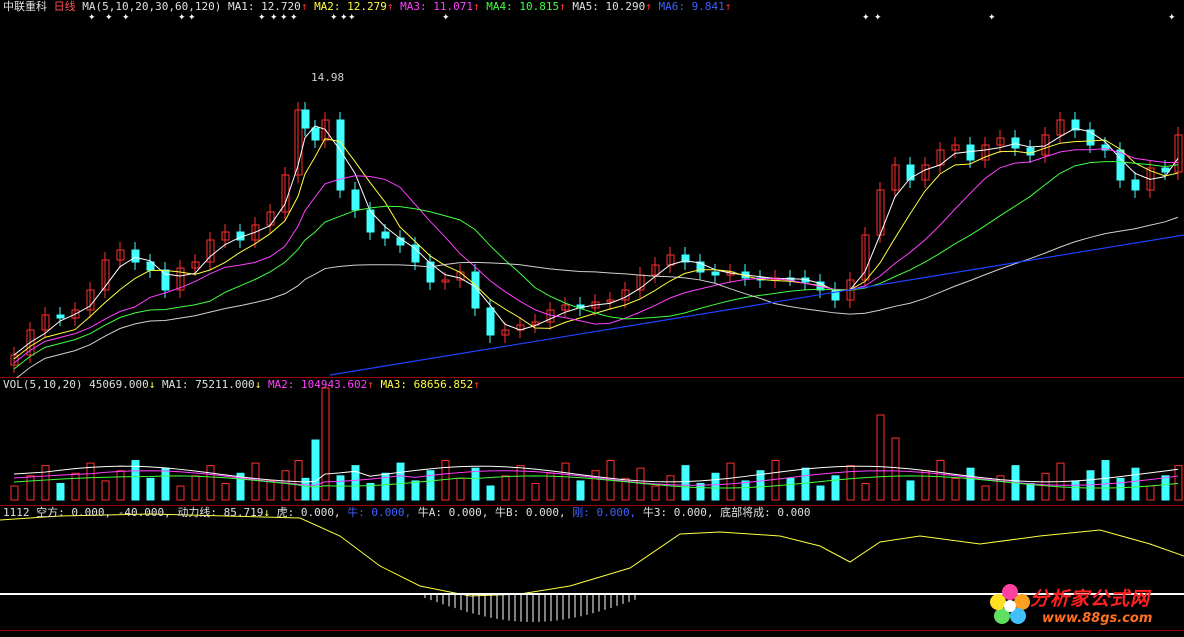  Describe the element at coordinates (119, 384) in the screenshot. I see `vol-value: 45069.000` at that location.